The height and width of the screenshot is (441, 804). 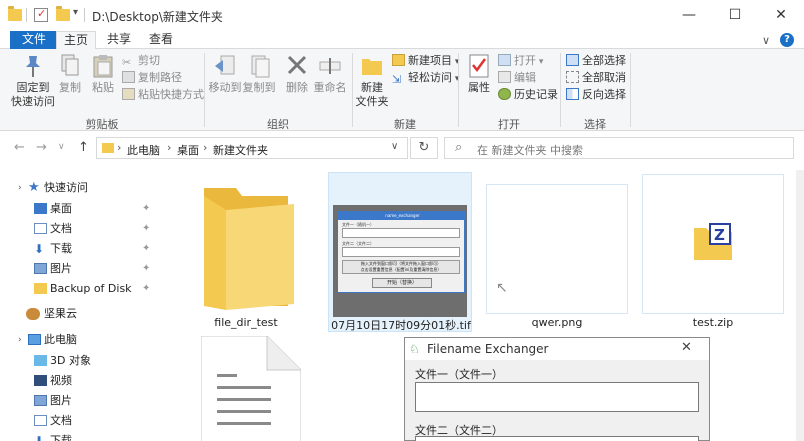 I want to click on paste-button: 粘贴, so click(x=103, y=74).